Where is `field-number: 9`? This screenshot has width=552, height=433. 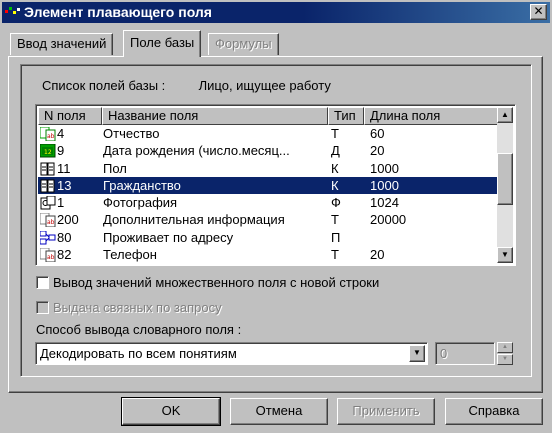 field-number: 9 is located at coordinates (61, 151).